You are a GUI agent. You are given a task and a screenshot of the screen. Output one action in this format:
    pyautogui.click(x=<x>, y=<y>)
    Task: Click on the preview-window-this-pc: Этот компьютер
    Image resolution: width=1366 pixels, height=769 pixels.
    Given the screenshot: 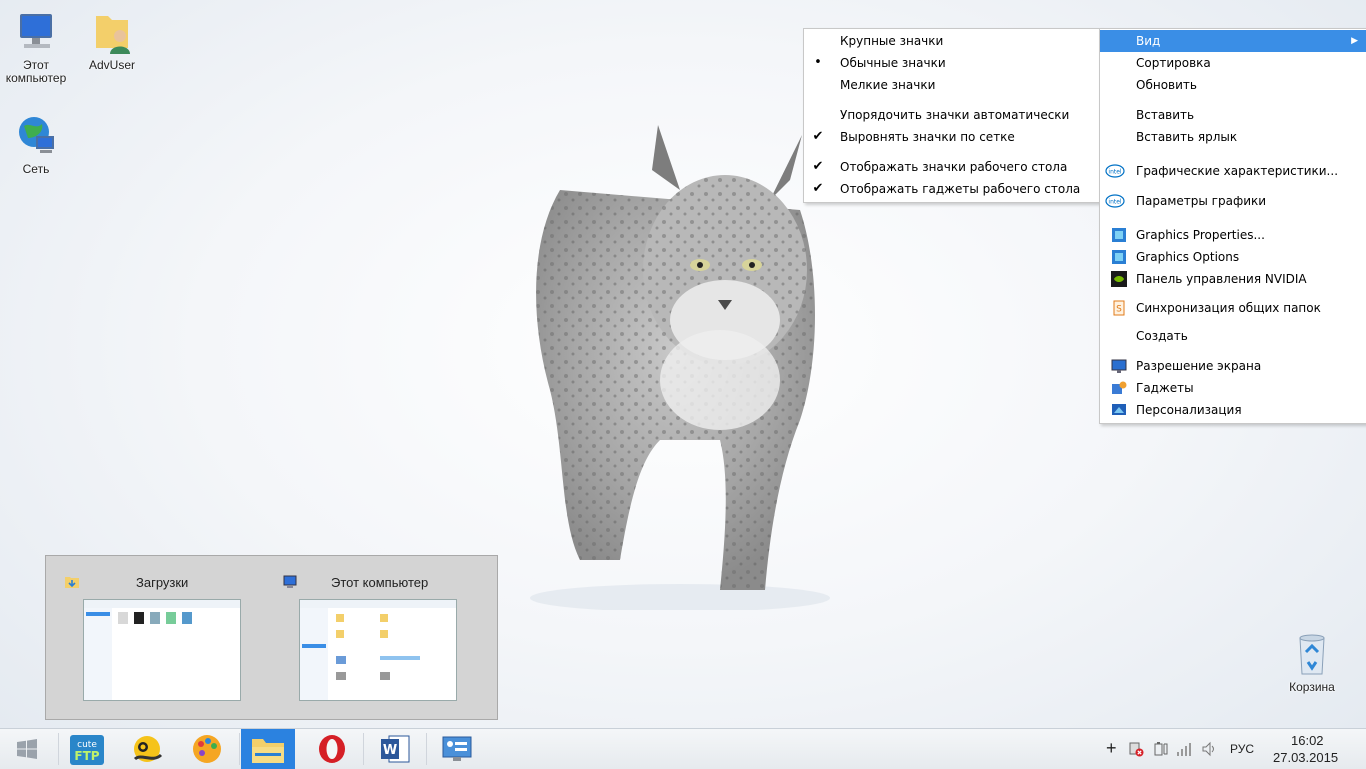 What is the action you would take?
    pyautogui.click(x=378, y=640)
    